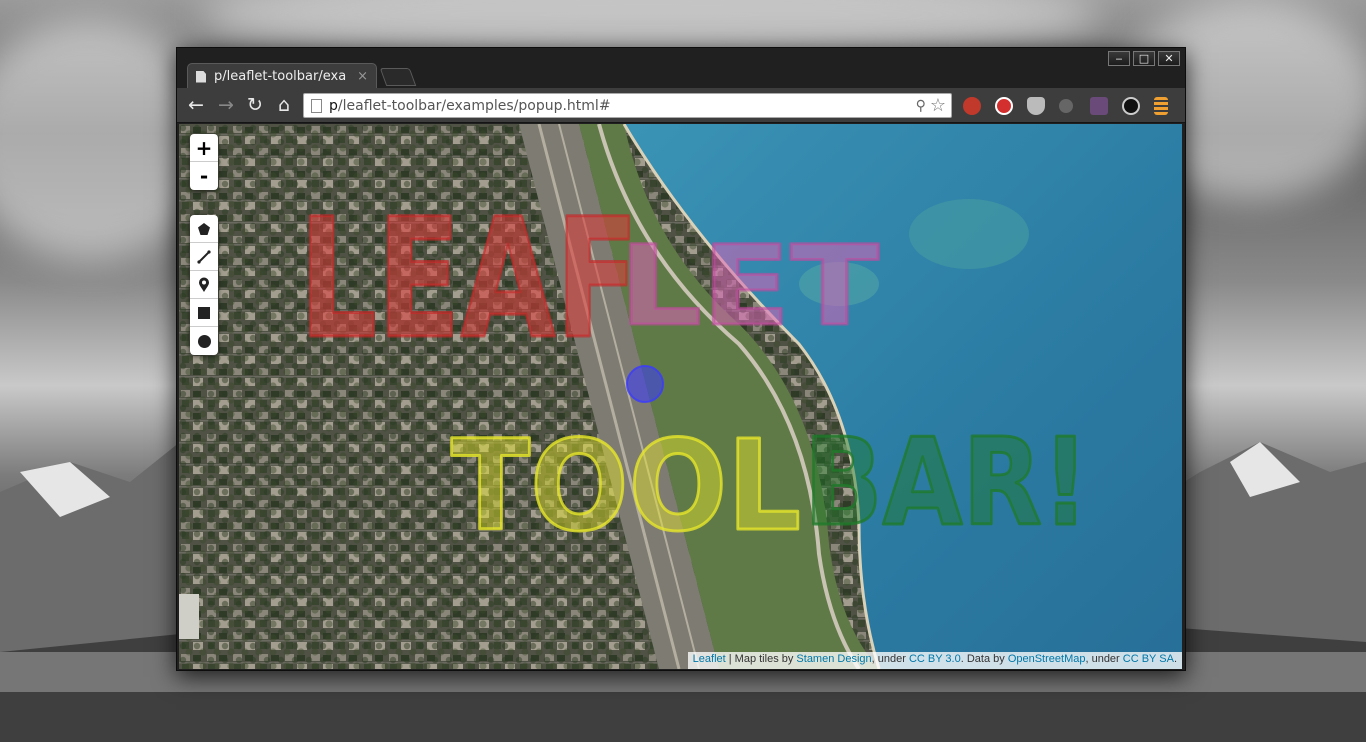  I want to click on polyline-button, so click(204, 257).